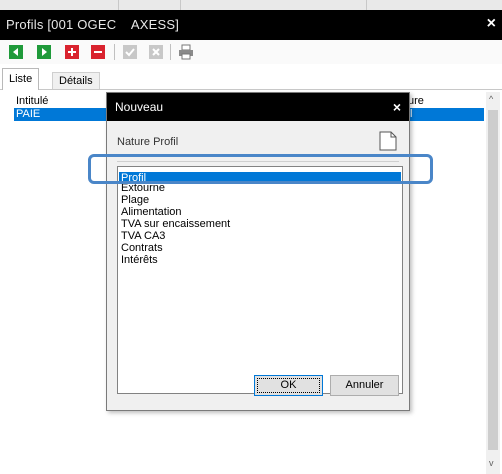  I want to click on add-icon, so click(72, 52).